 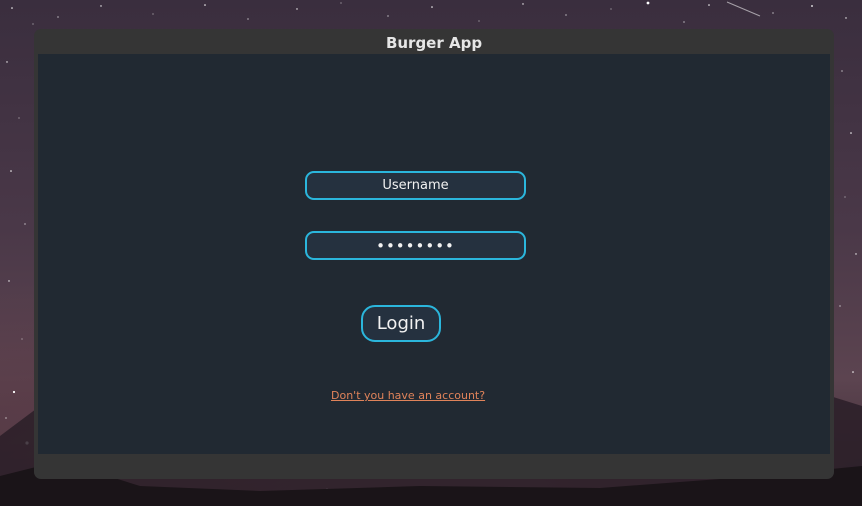 What do you see at coordinates (408, 395) in the screenshot?
I see `signup-link: Don't you have an account?` at bounding box center [408, 395].